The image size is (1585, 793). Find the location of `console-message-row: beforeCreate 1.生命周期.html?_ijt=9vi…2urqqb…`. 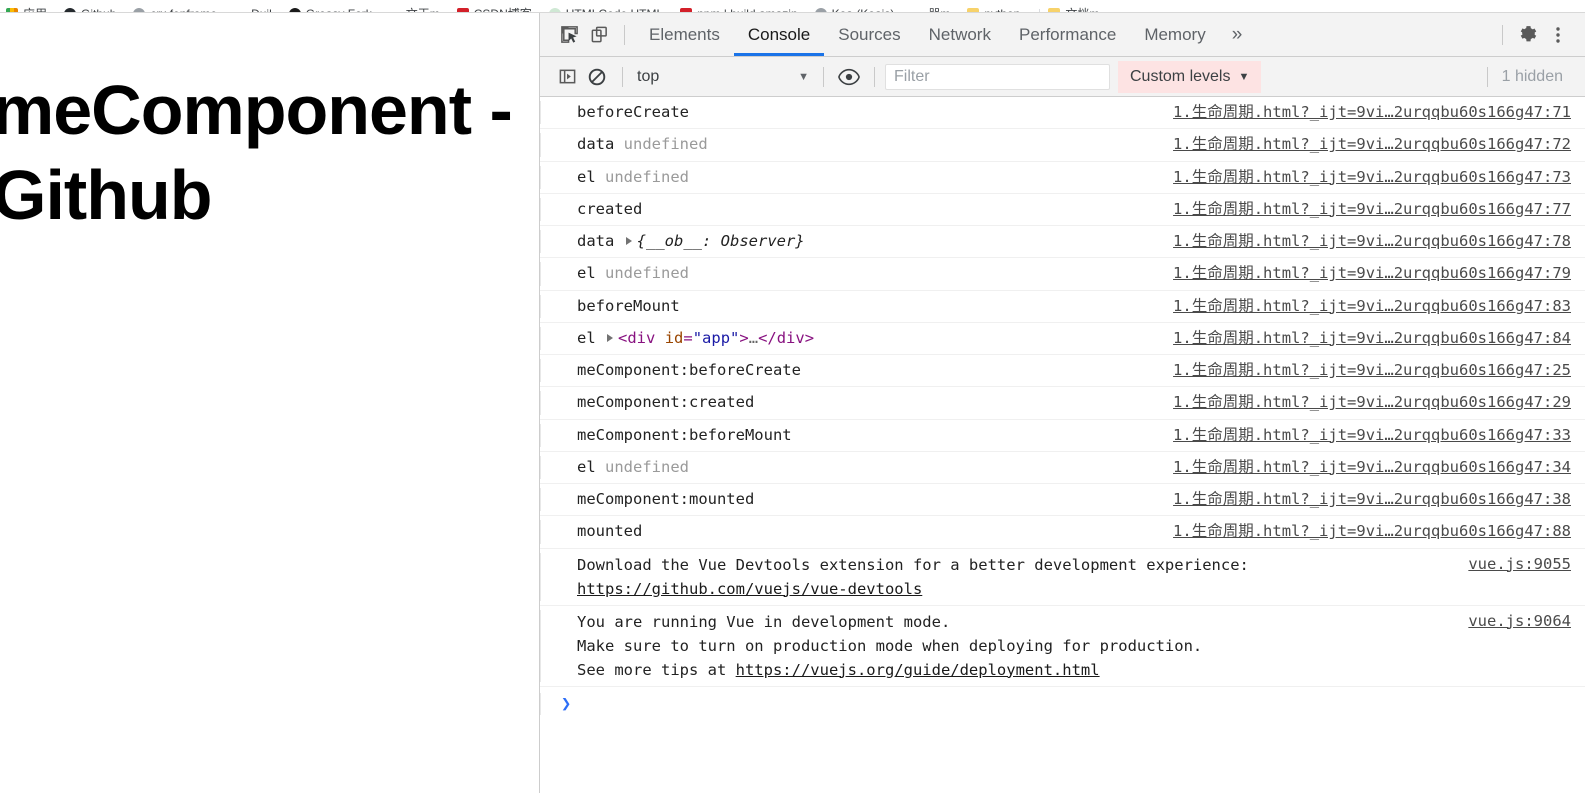

console-message-row: beforeCreate 1.生命周期.html?_ijt=9vi…2urqqb… is located at coordinates (1062, 113).